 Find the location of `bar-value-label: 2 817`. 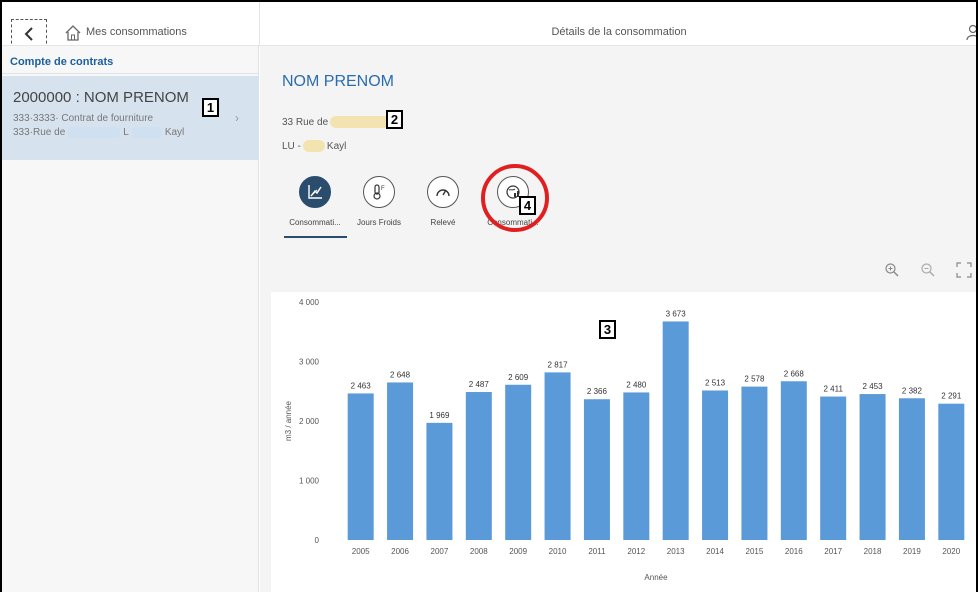

bar-value-label: 2 817 is located at coordinates (558, 364).